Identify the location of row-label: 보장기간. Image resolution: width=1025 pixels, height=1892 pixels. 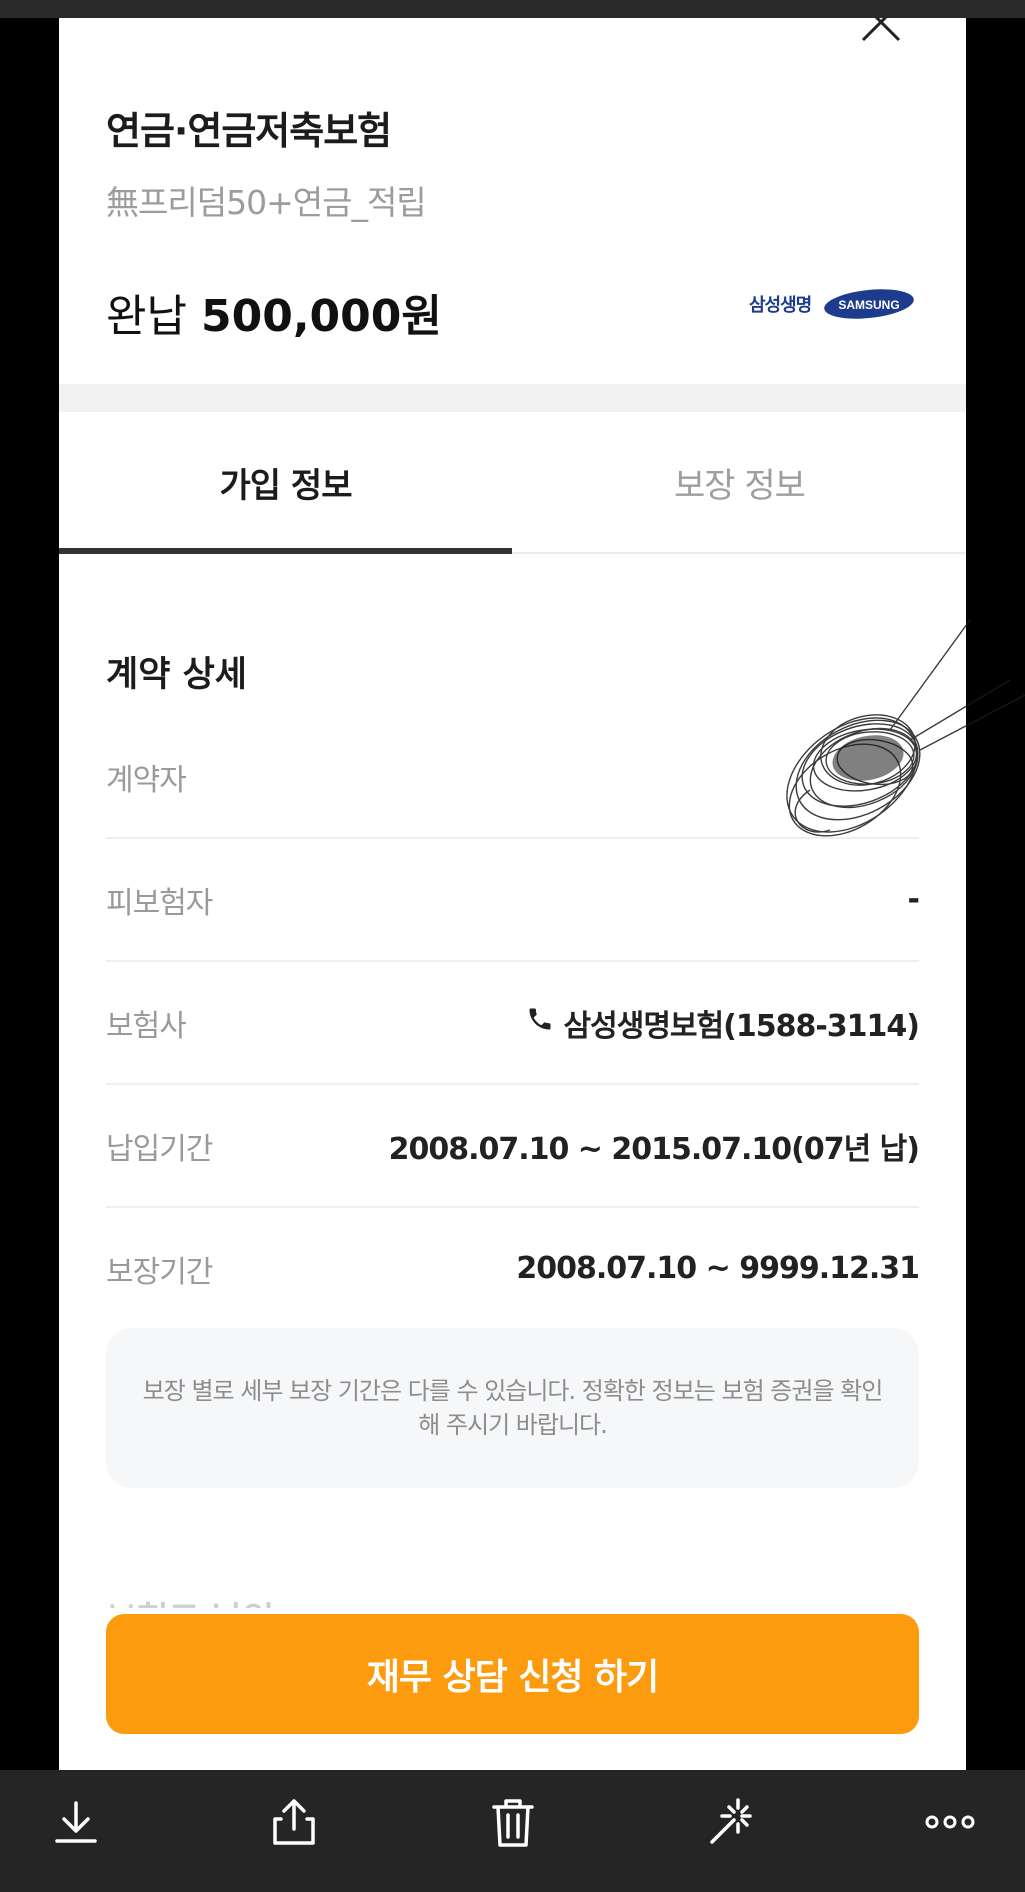
(159, 1272).